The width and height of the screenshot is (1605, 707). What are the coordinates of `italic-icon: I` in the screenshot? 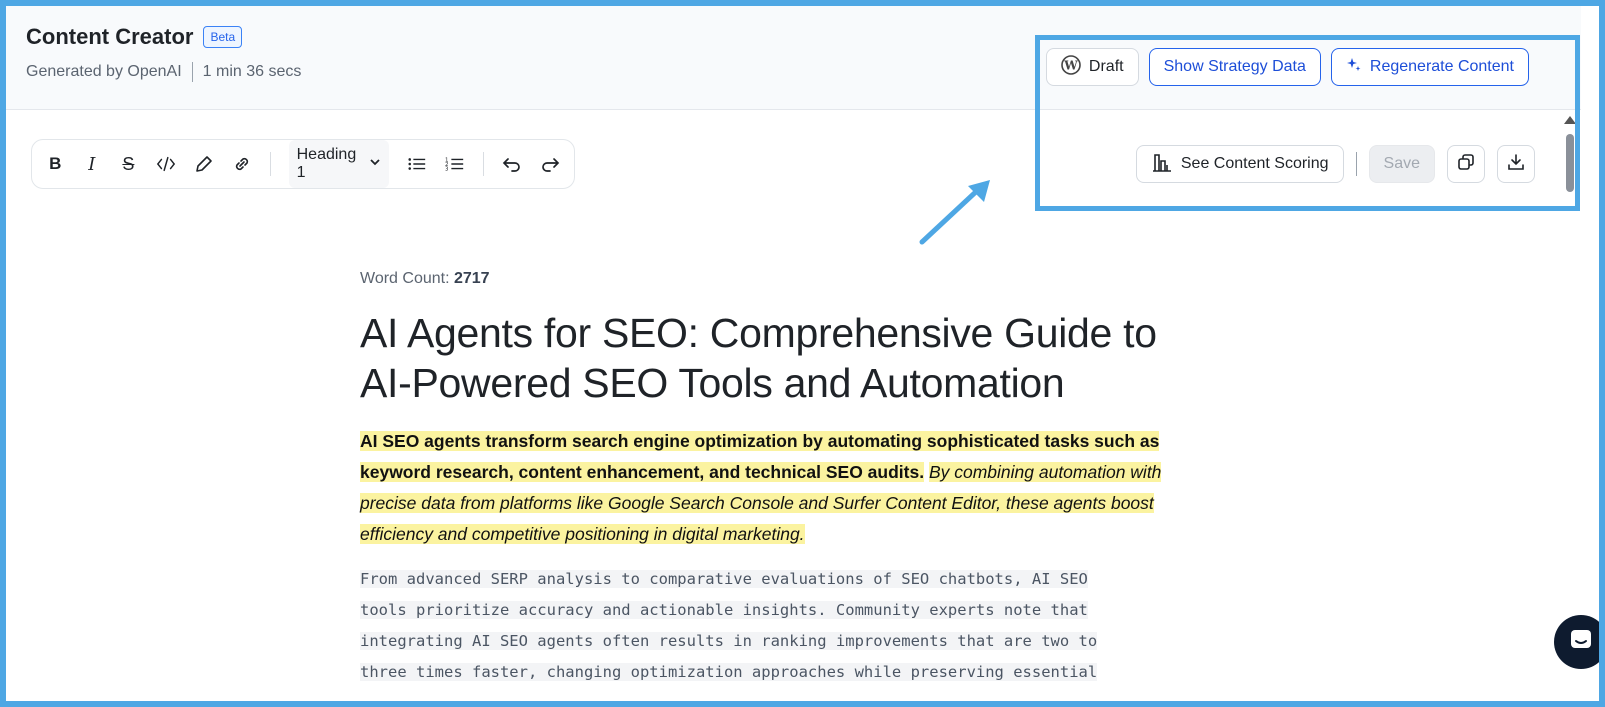 It's located at (92, 164).